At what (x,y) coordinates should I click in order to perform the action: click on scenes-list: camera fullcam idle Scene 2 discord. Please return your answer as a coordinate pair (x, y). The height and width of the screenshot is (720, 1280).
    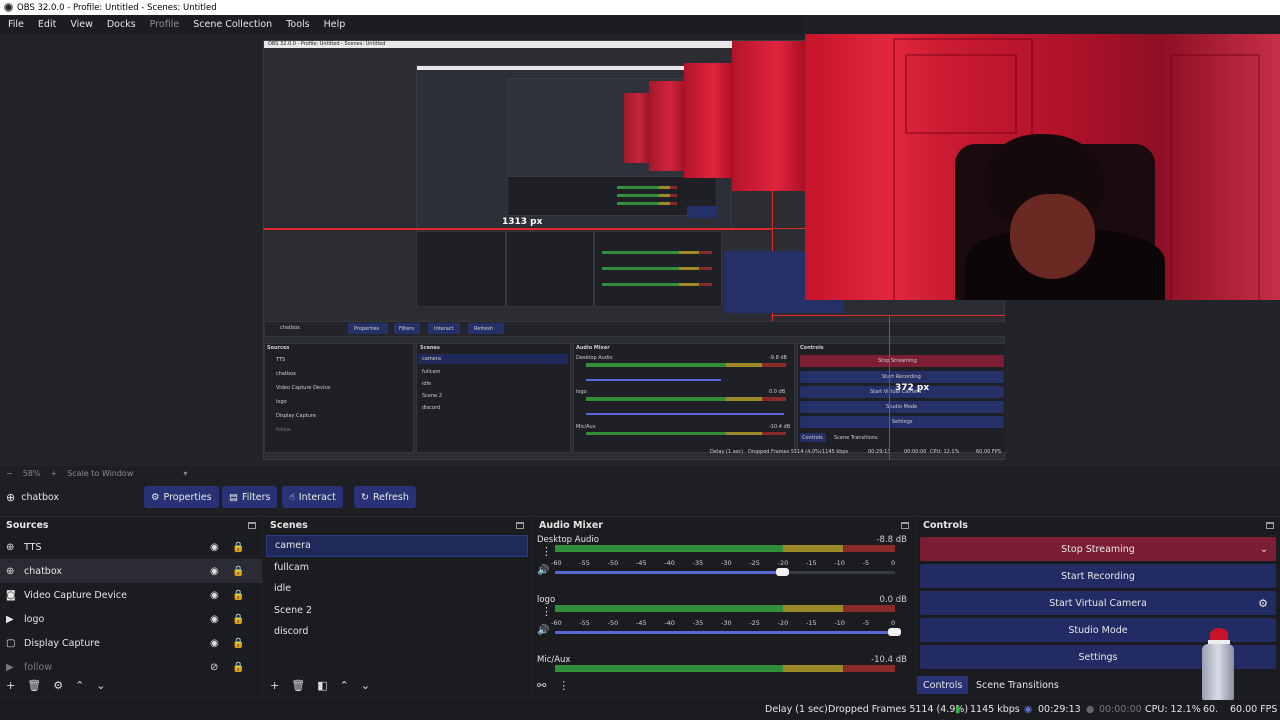
    Looking at the image, I should click on (397, 589).